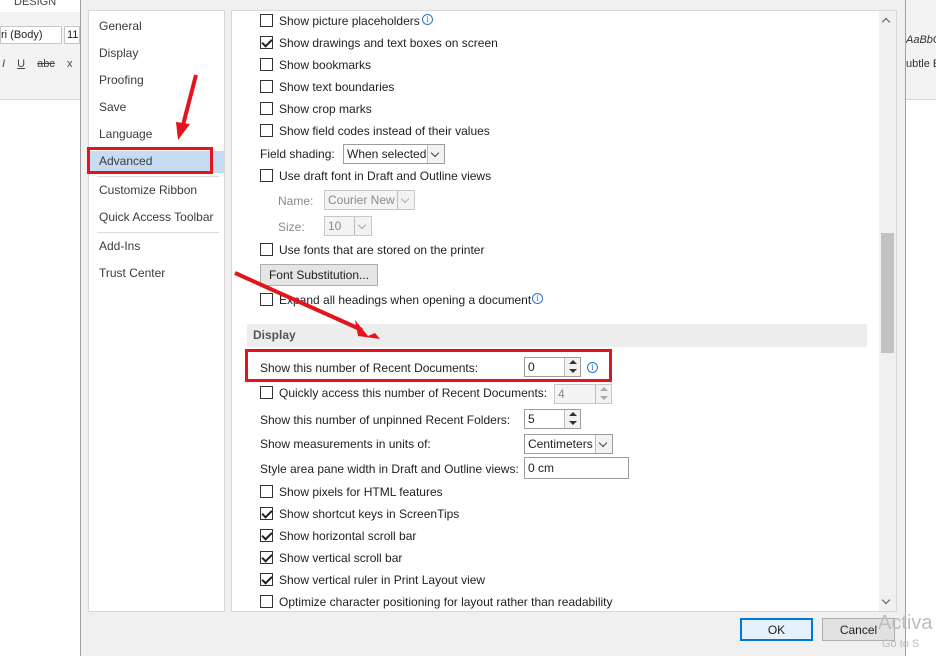 Image resolution: width=936 pixels, height=656 pixels. Describe the element at coordinates (388, 43) in the screenshot. I see `show-drawings-label: Show drawings and text boxes on screen` at that location.